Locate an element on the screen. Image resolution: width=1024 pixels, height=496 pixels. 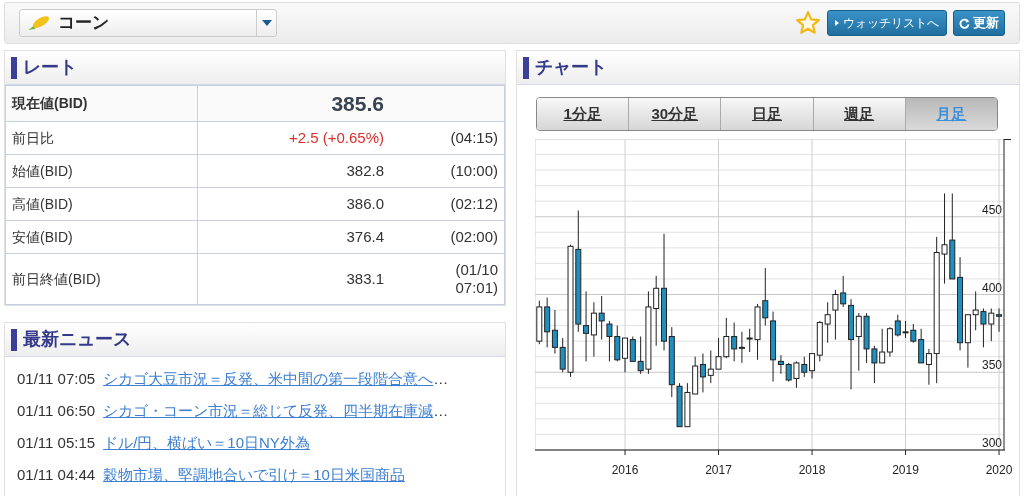
commodity-select: コーン is located at coordinates (148, 23).